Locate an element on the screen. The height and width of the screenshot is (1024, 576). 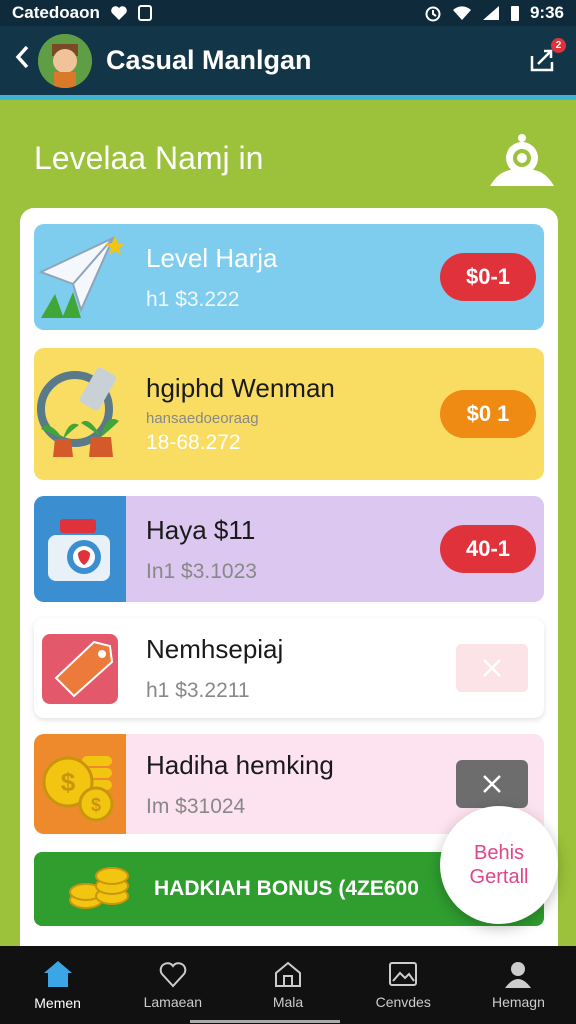
paper-plane-icon is located at coordinates (80, 277).